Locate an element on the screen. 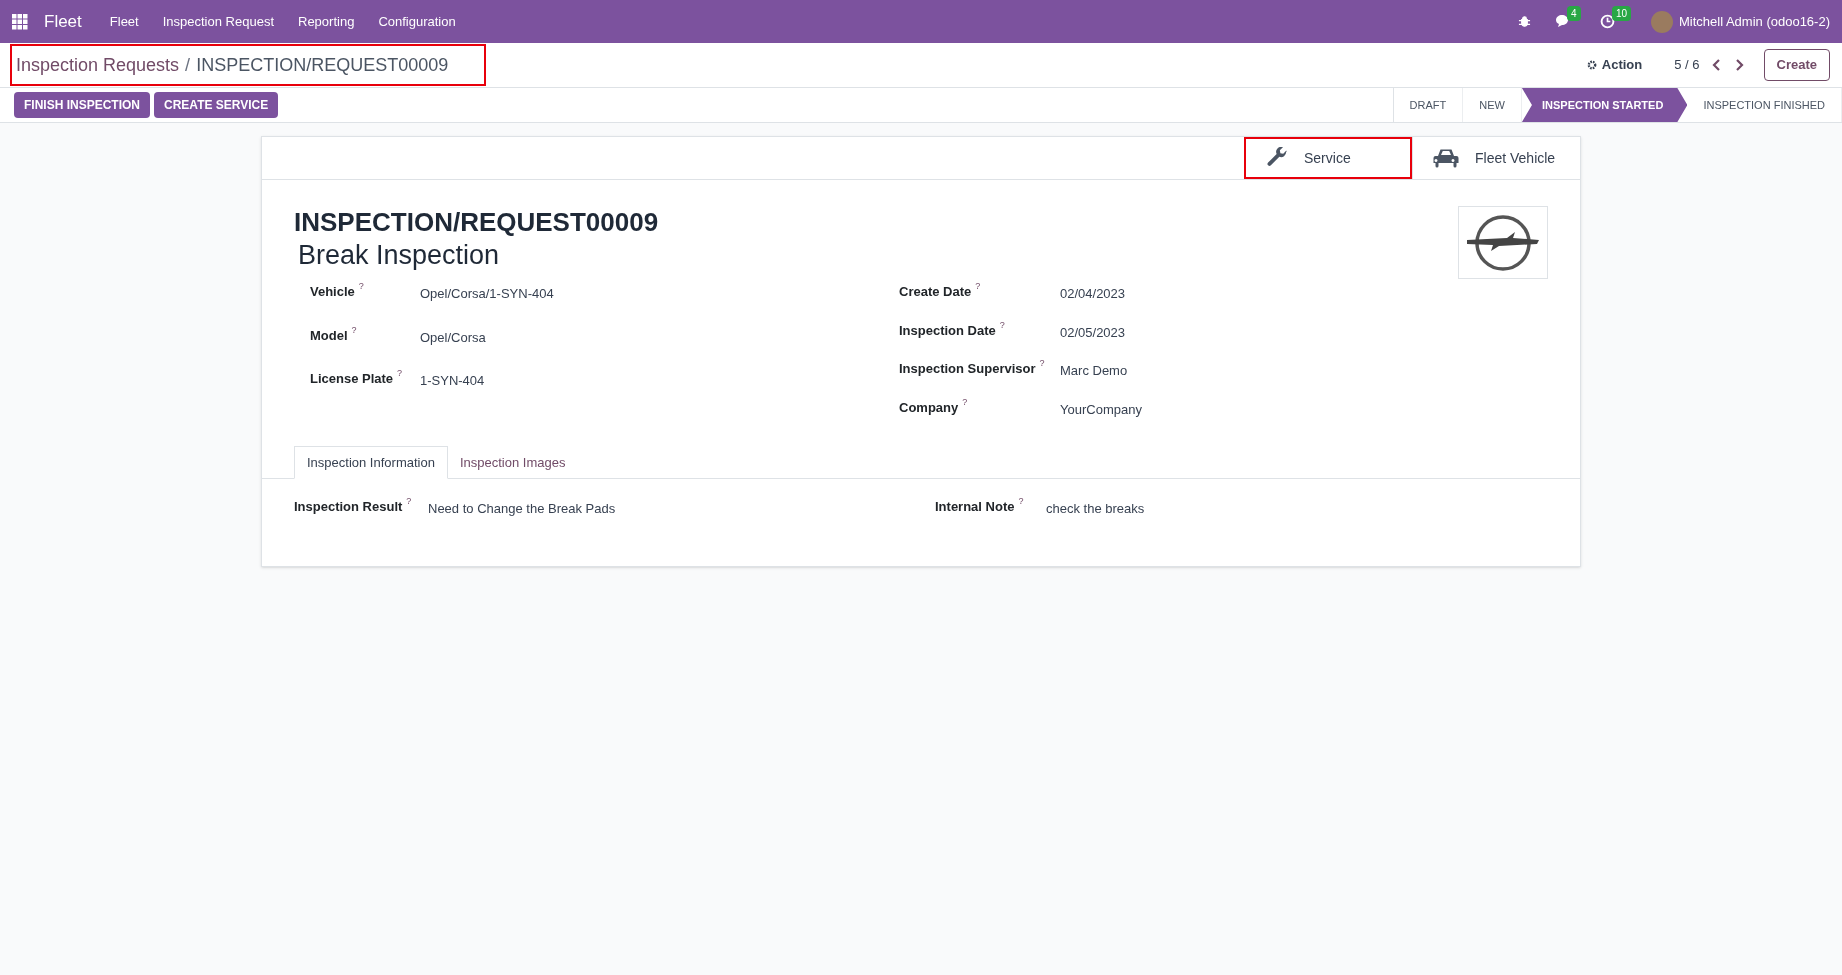 Image resolution: width=1842 pixels, height=975 pixels. field-value: 1-SYN-404 is located at coordinates (452, 381).